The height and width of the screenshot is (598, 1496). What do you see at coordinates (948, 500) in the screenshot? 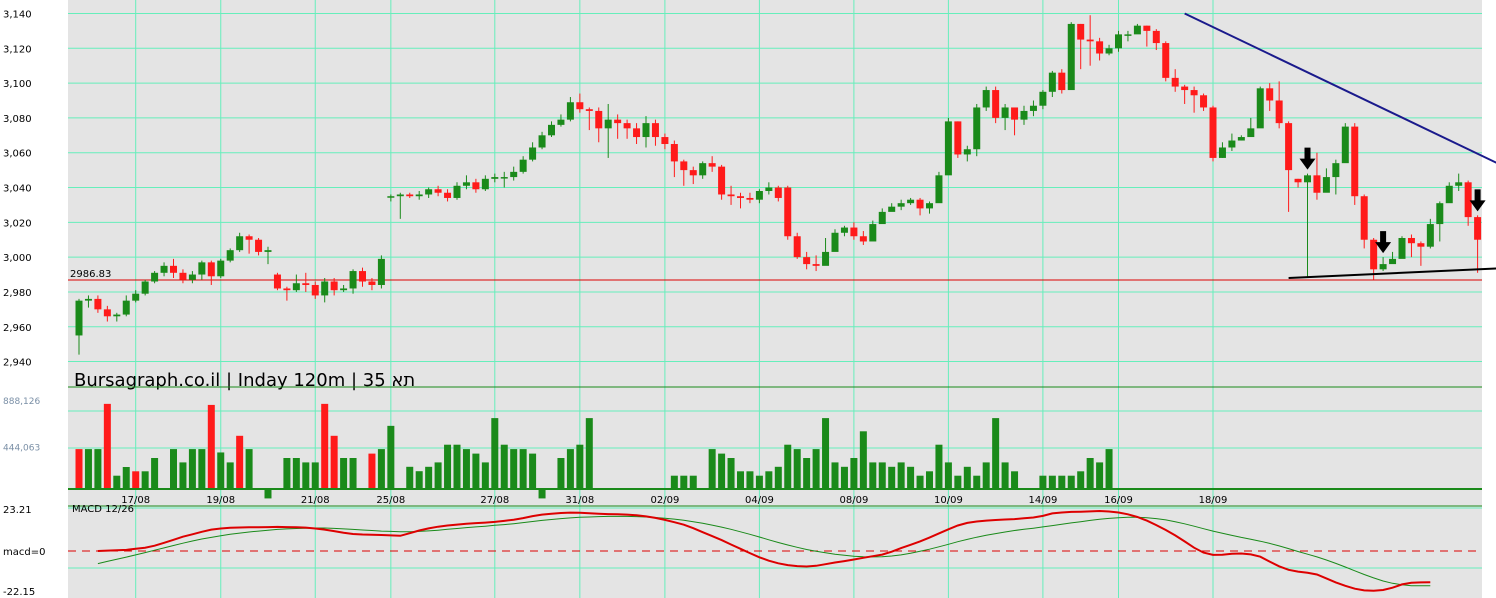
I see `date-tick-label: 10/09` at bounding box center [948, 500].